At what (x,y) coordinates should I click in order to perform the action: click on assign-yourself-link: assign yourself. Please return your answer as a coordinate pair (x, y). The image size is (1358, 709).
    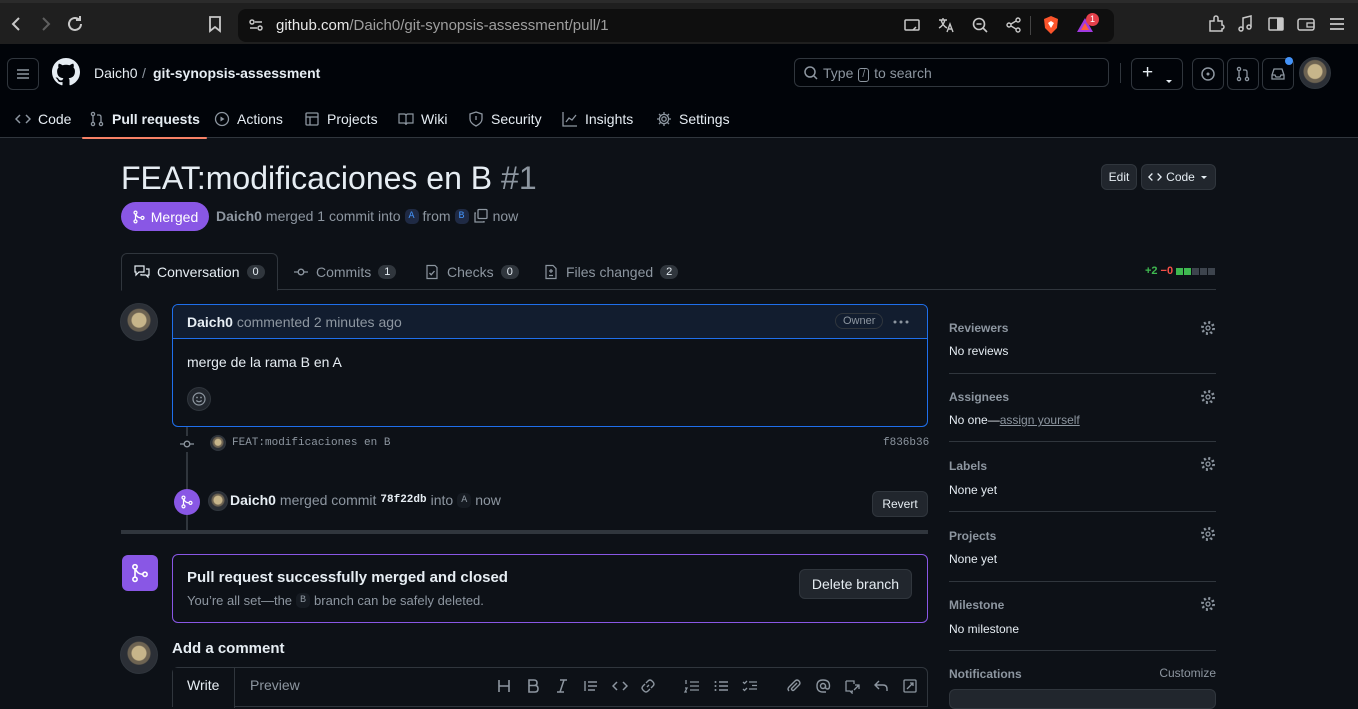
    Looking at the image, I should click on (1040, 420).